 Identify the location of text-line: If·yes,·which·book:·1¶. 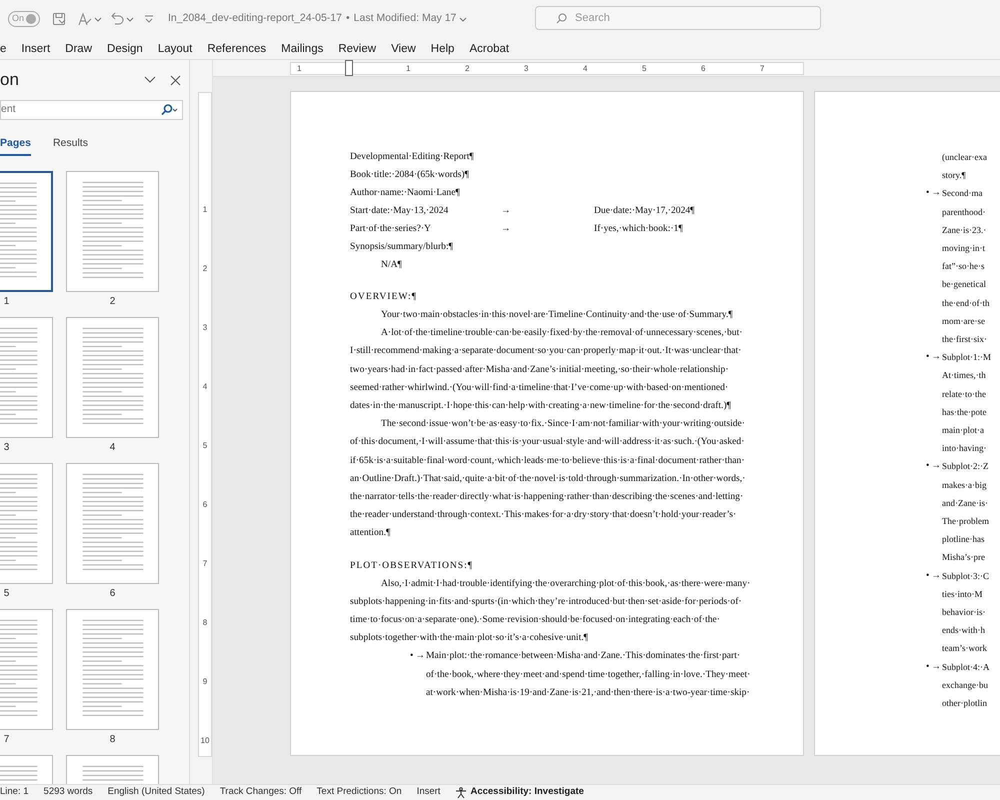
(639, 229).